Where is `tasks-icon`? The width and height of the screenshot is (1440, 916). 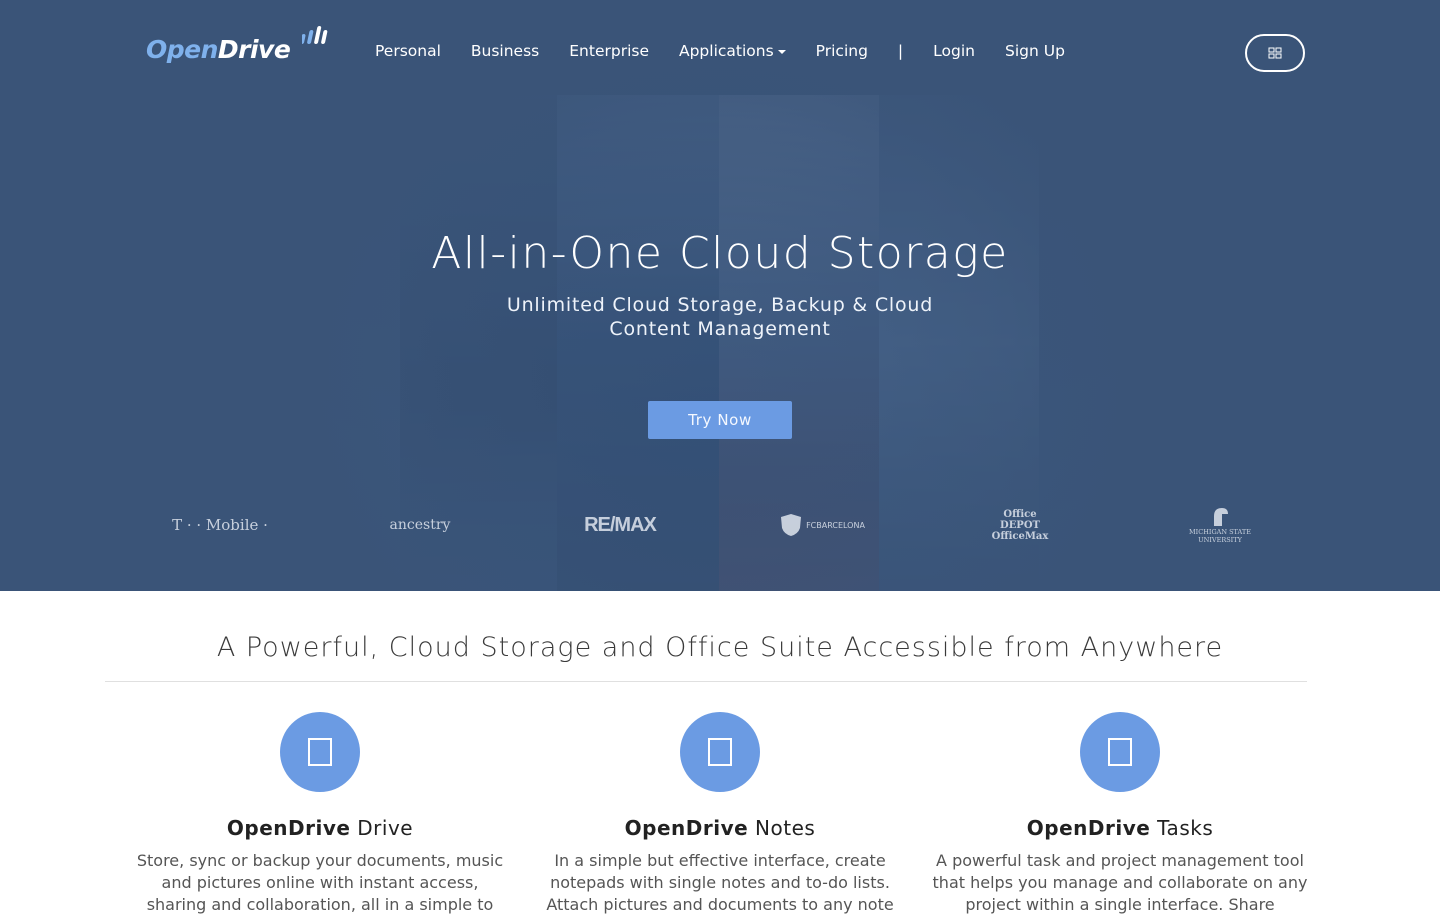
tasks-icon is located at coordinates (1120, 752).